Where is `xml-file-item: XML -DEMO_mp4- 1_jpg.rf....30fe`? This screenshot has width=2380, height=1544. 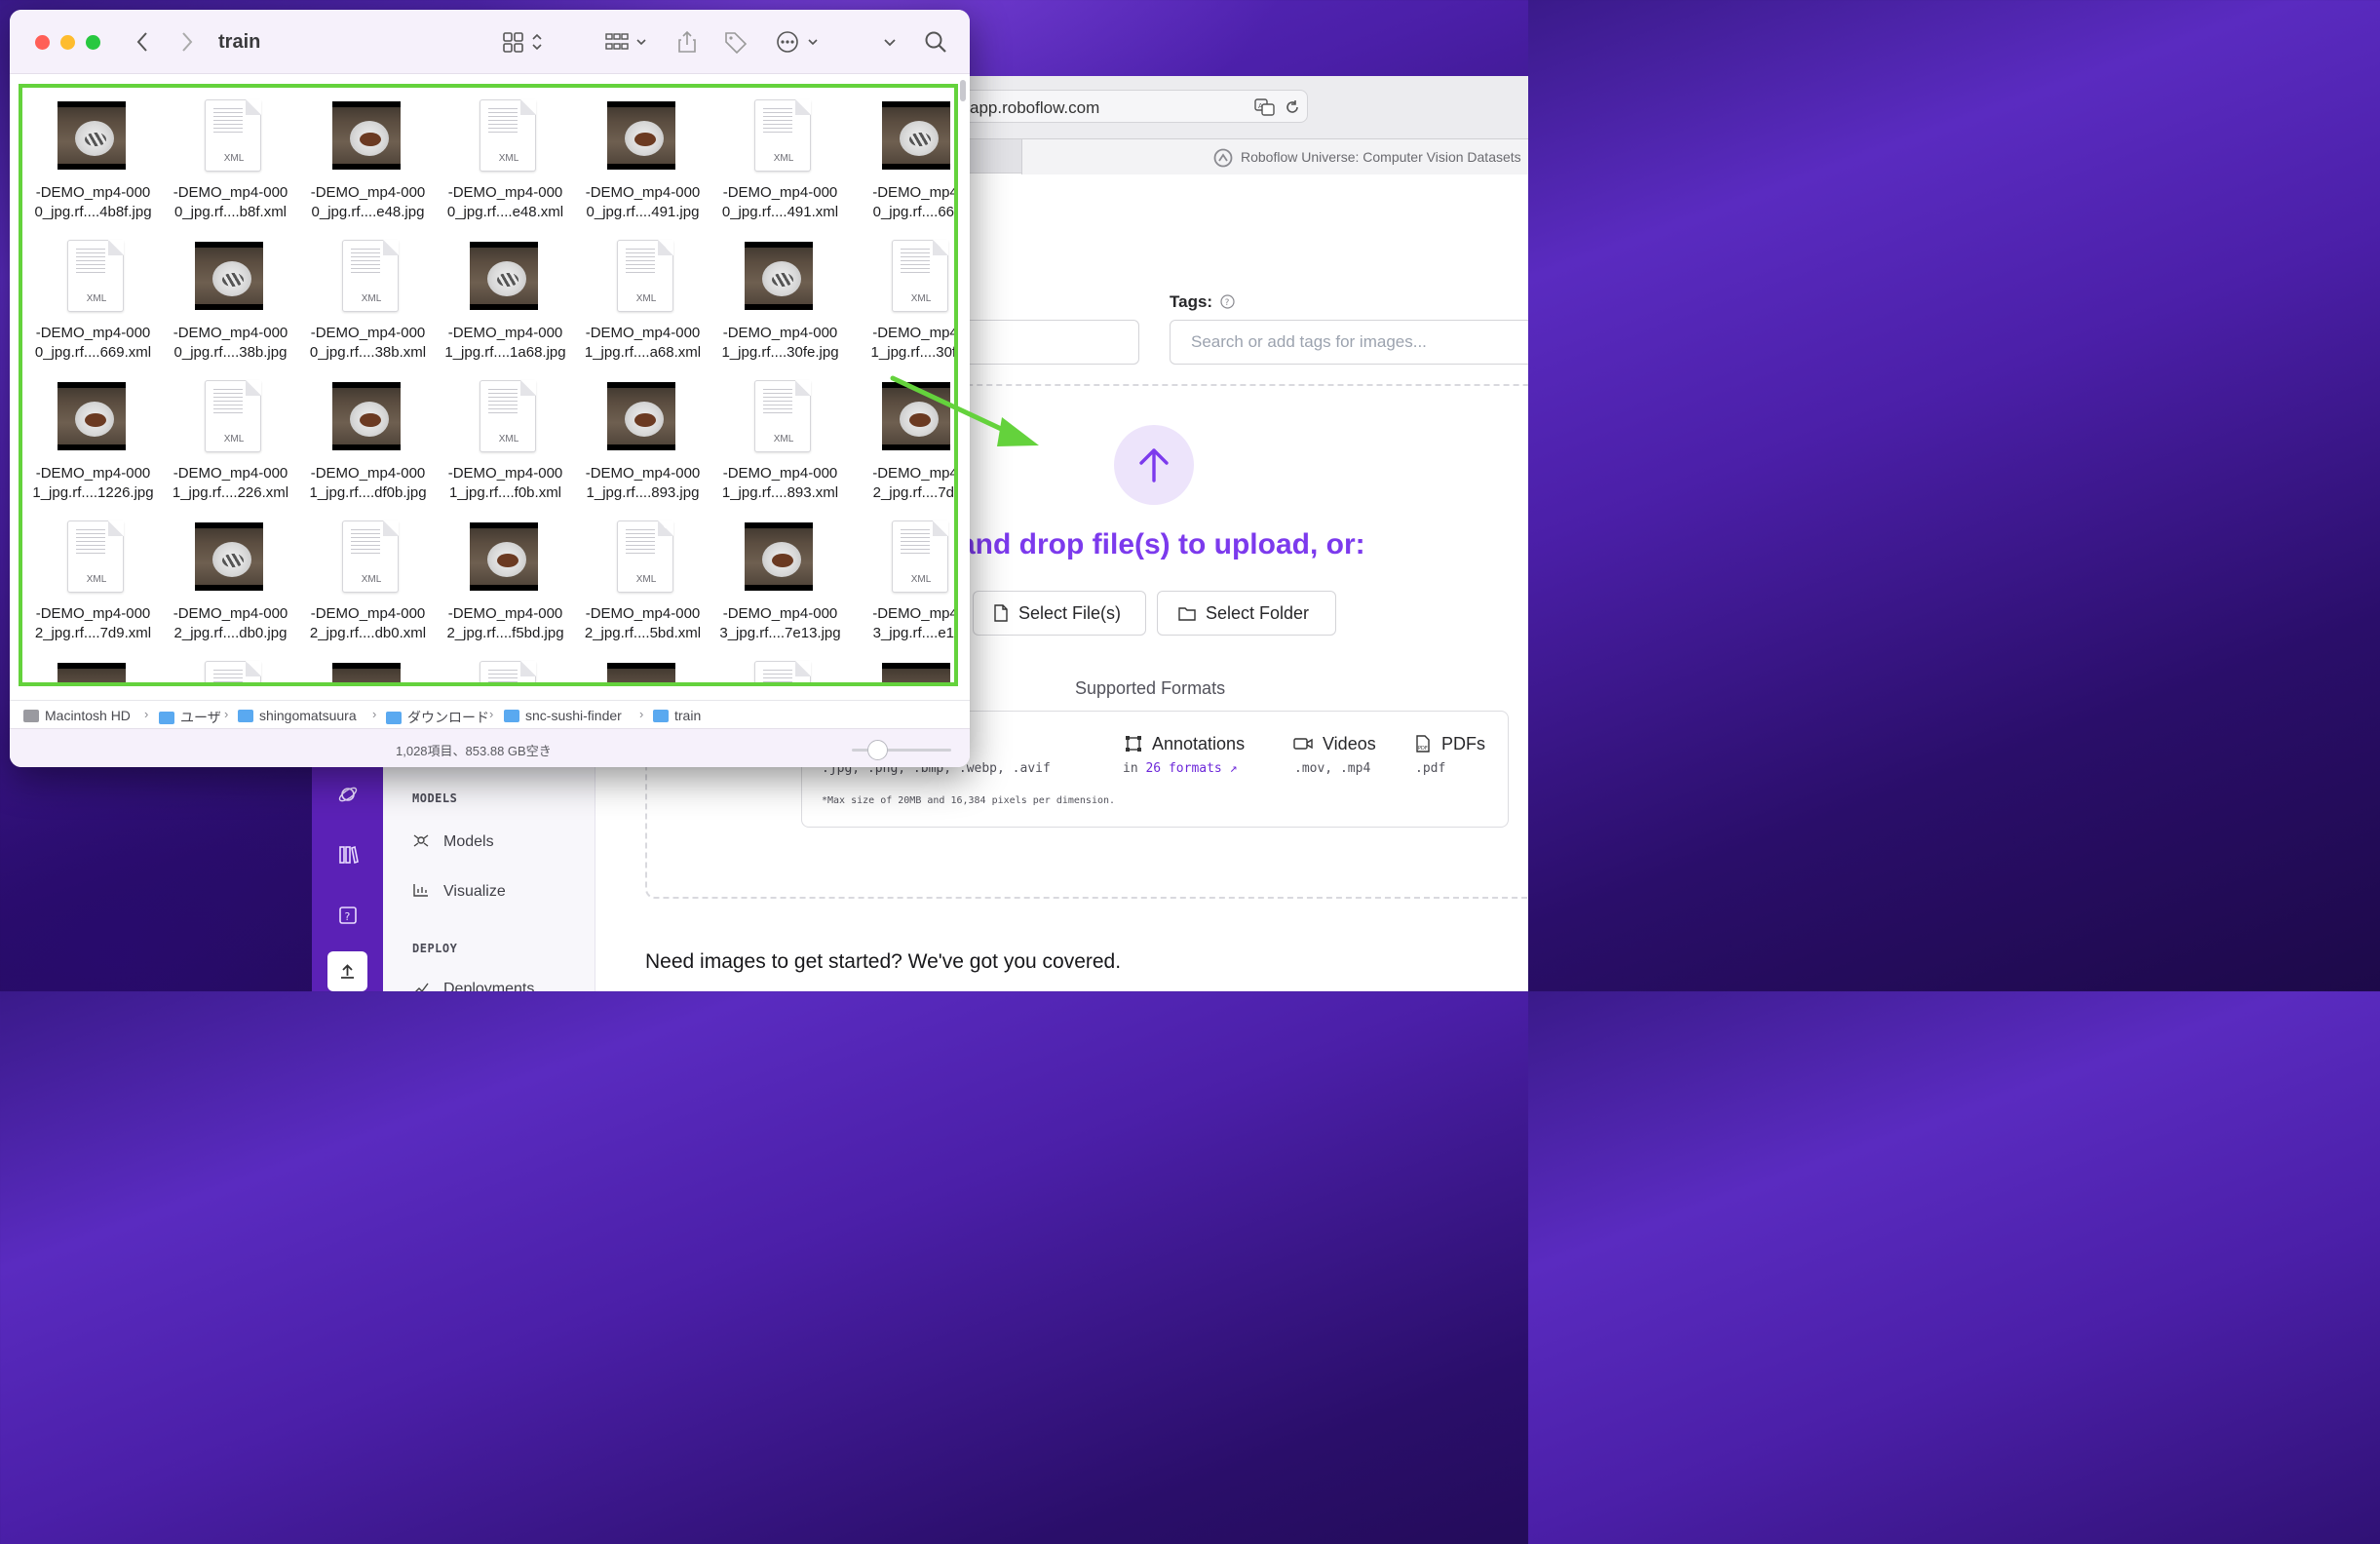
xml-file-item: XML -DEMO_mp4- 1_jpg.rf....30fe is located at coordinates (901, 300).